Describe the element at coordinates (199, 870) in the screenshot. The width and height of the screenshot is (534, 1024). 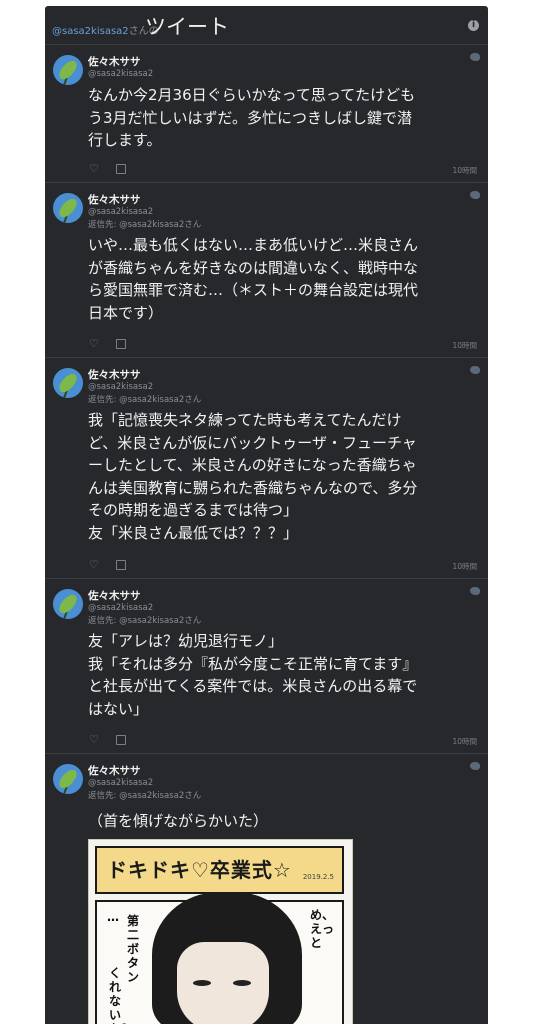
I see `comic-title: ドキドキ♡卒業式☆` at that location.